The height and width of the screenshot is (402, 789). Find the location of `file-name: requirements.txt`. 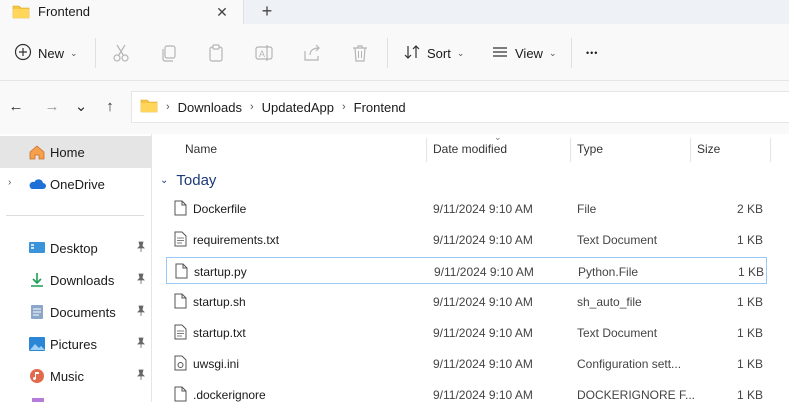

file-name: requirements.txt is located at coordinates (236, 240).